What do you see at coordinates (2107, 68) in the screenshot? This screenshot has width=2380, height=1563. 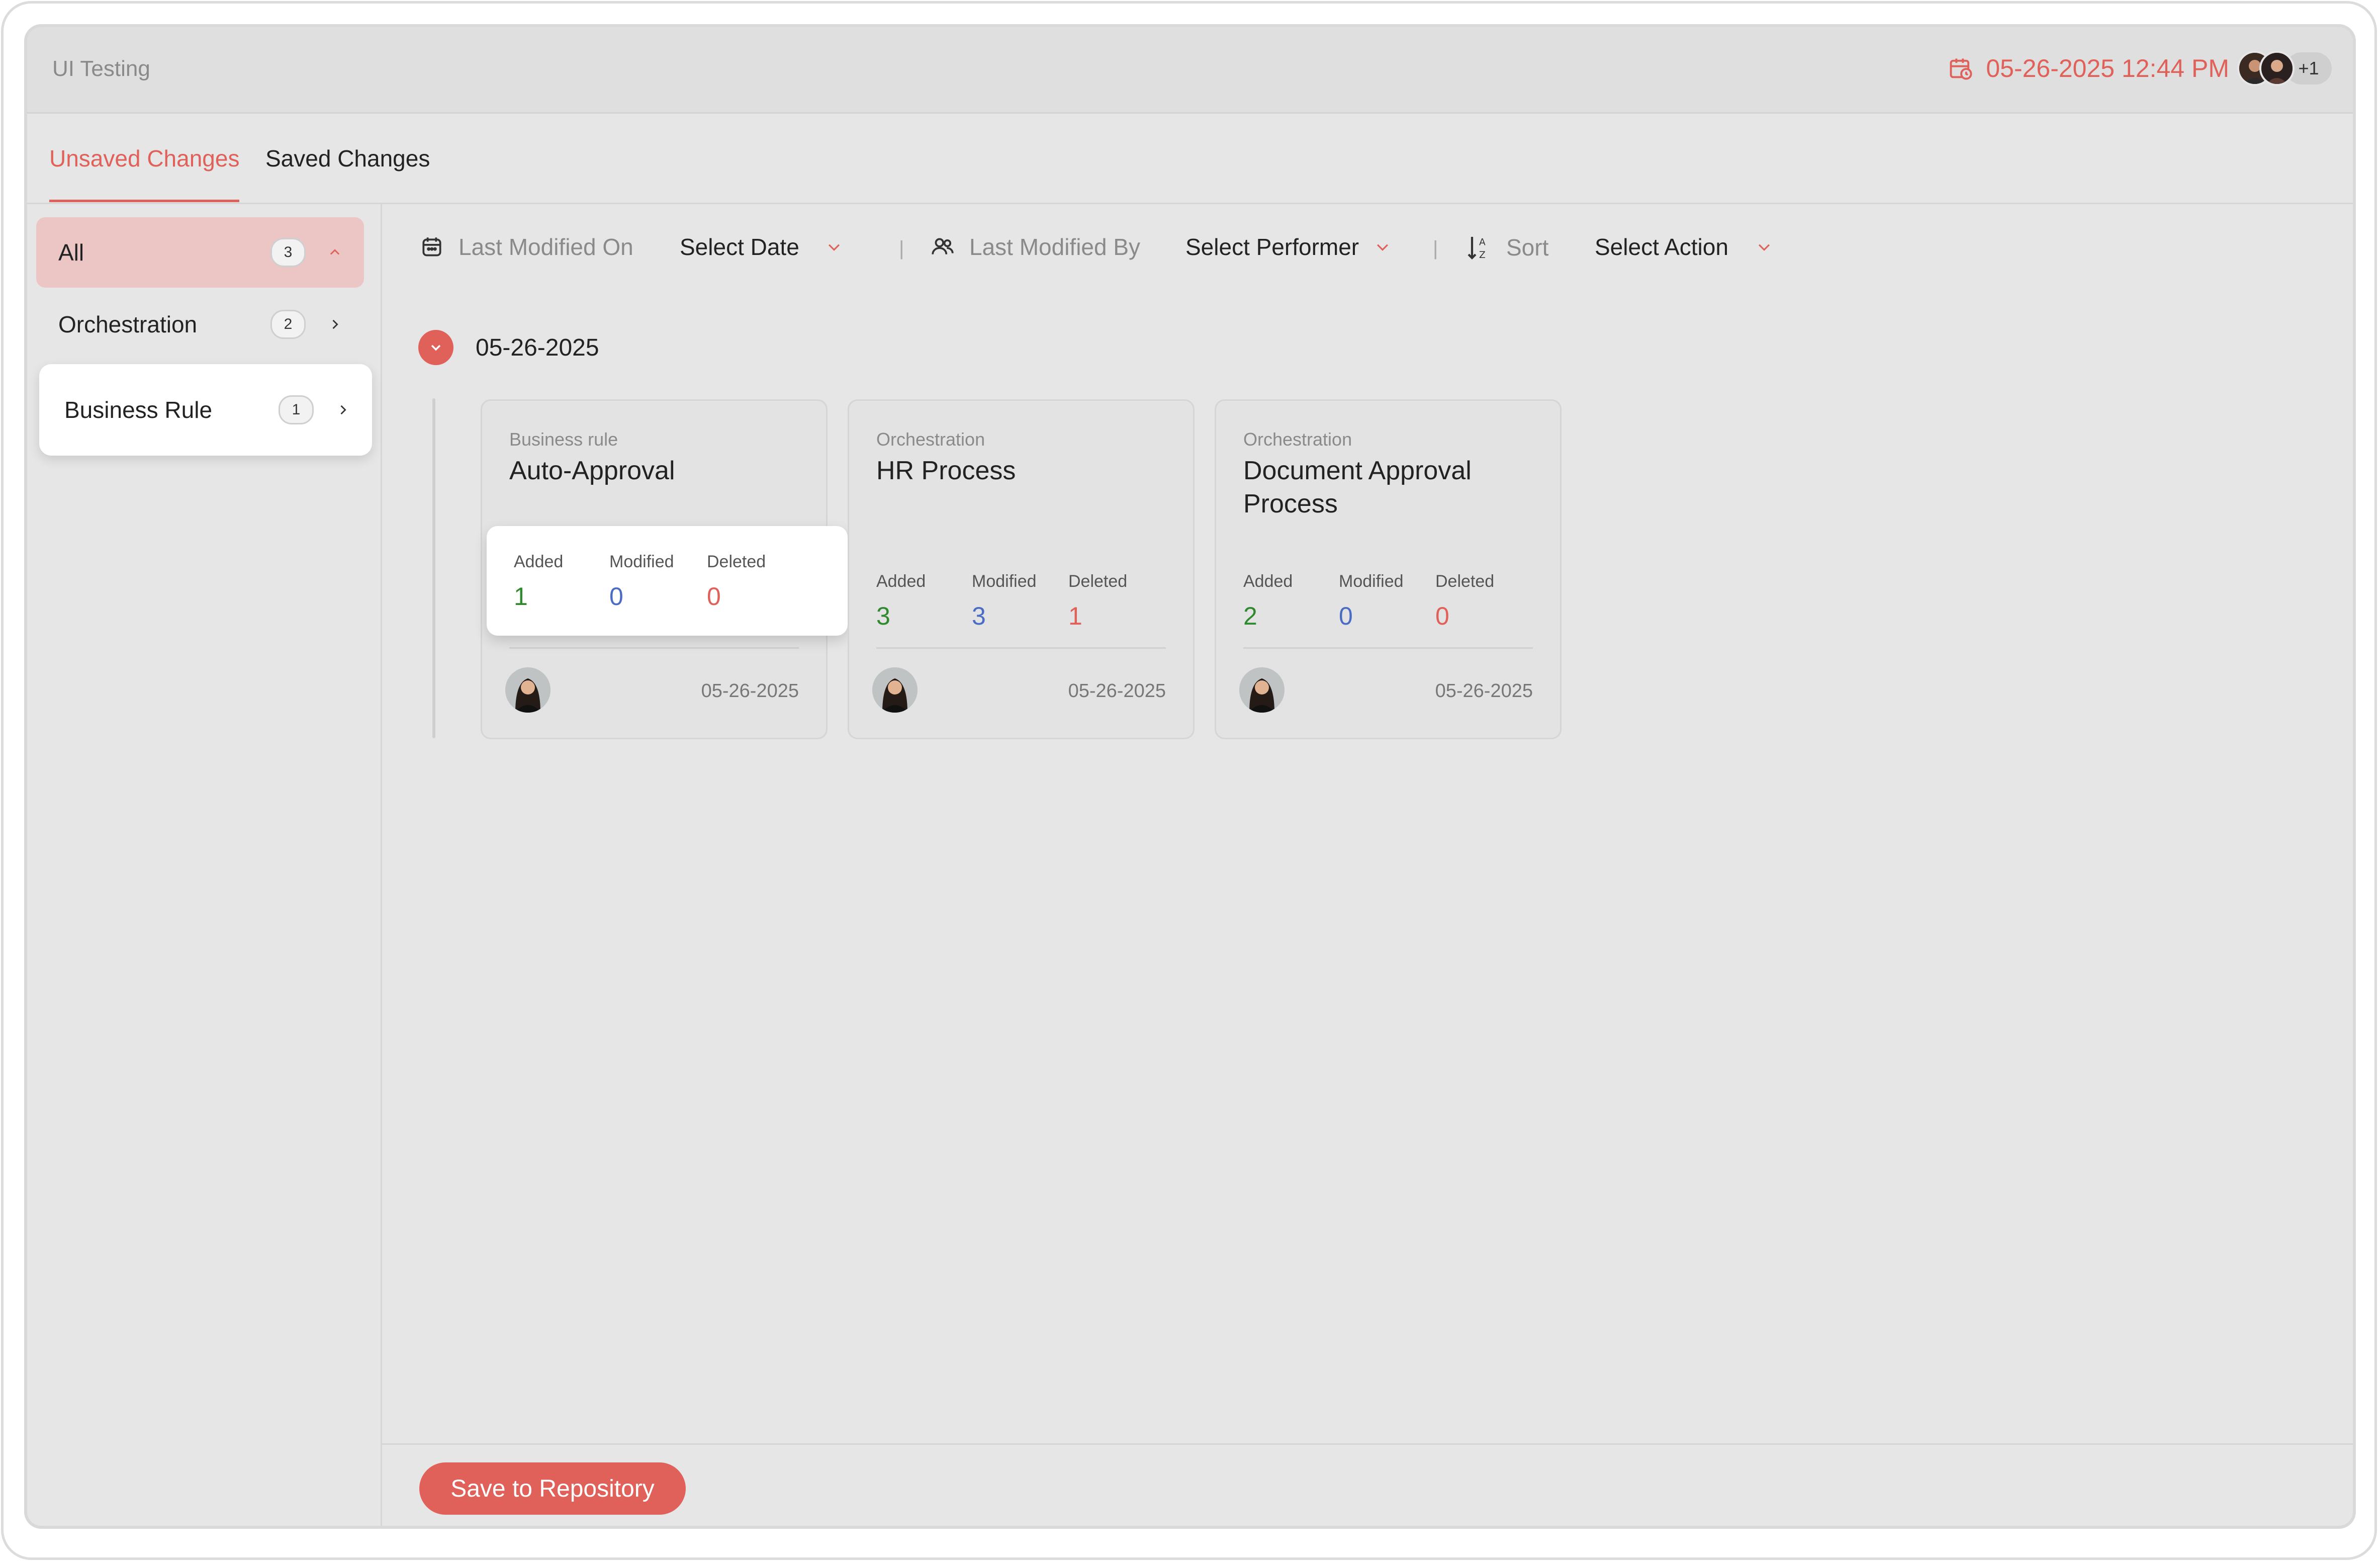 I see `last-saved-timestamp: 05-26-2025 12:44 PM` at bounding box center [2107, 68].